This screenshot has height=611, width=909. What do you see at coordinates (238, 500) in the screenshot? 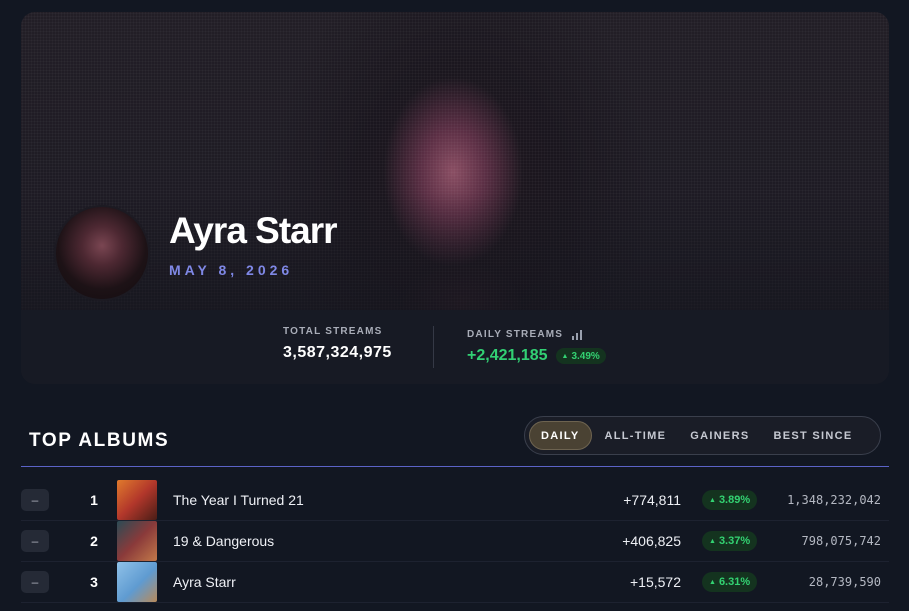
I see `album-title: The Year I Turned 21` at bounding box center [238, 500].